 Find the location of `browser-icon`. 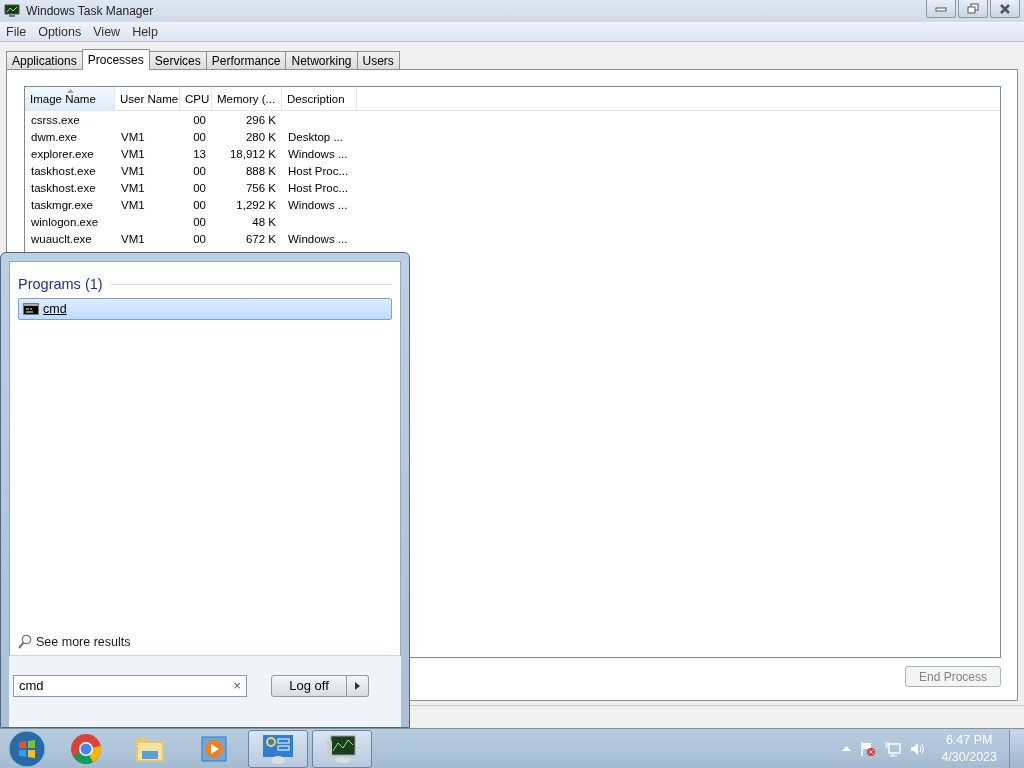

browser-icon is located at coordinates (86, 748).